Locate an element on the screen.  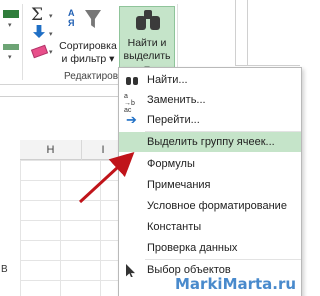
formula-bar-divider is located at coordinates (61, 96).